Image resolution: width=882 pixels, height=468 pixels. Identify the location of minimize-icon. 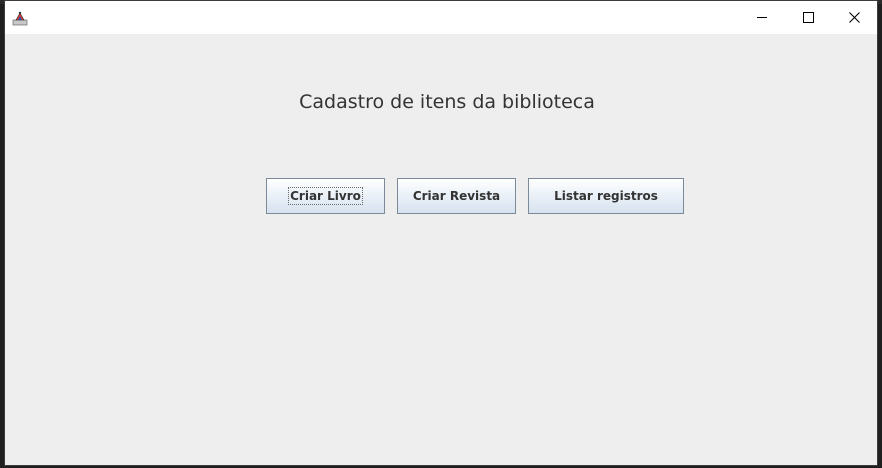
(762, 17).